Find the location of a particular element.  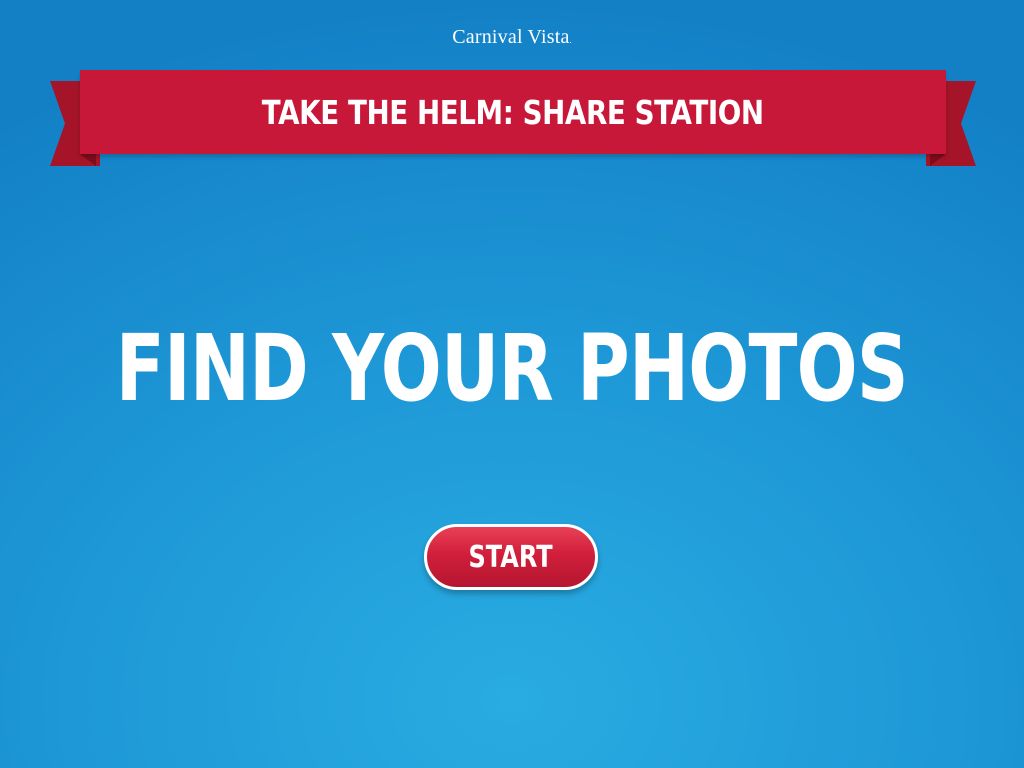

title-banner: TAKE THE HELM: SHARE STATION is located at coordinates (513, 118).